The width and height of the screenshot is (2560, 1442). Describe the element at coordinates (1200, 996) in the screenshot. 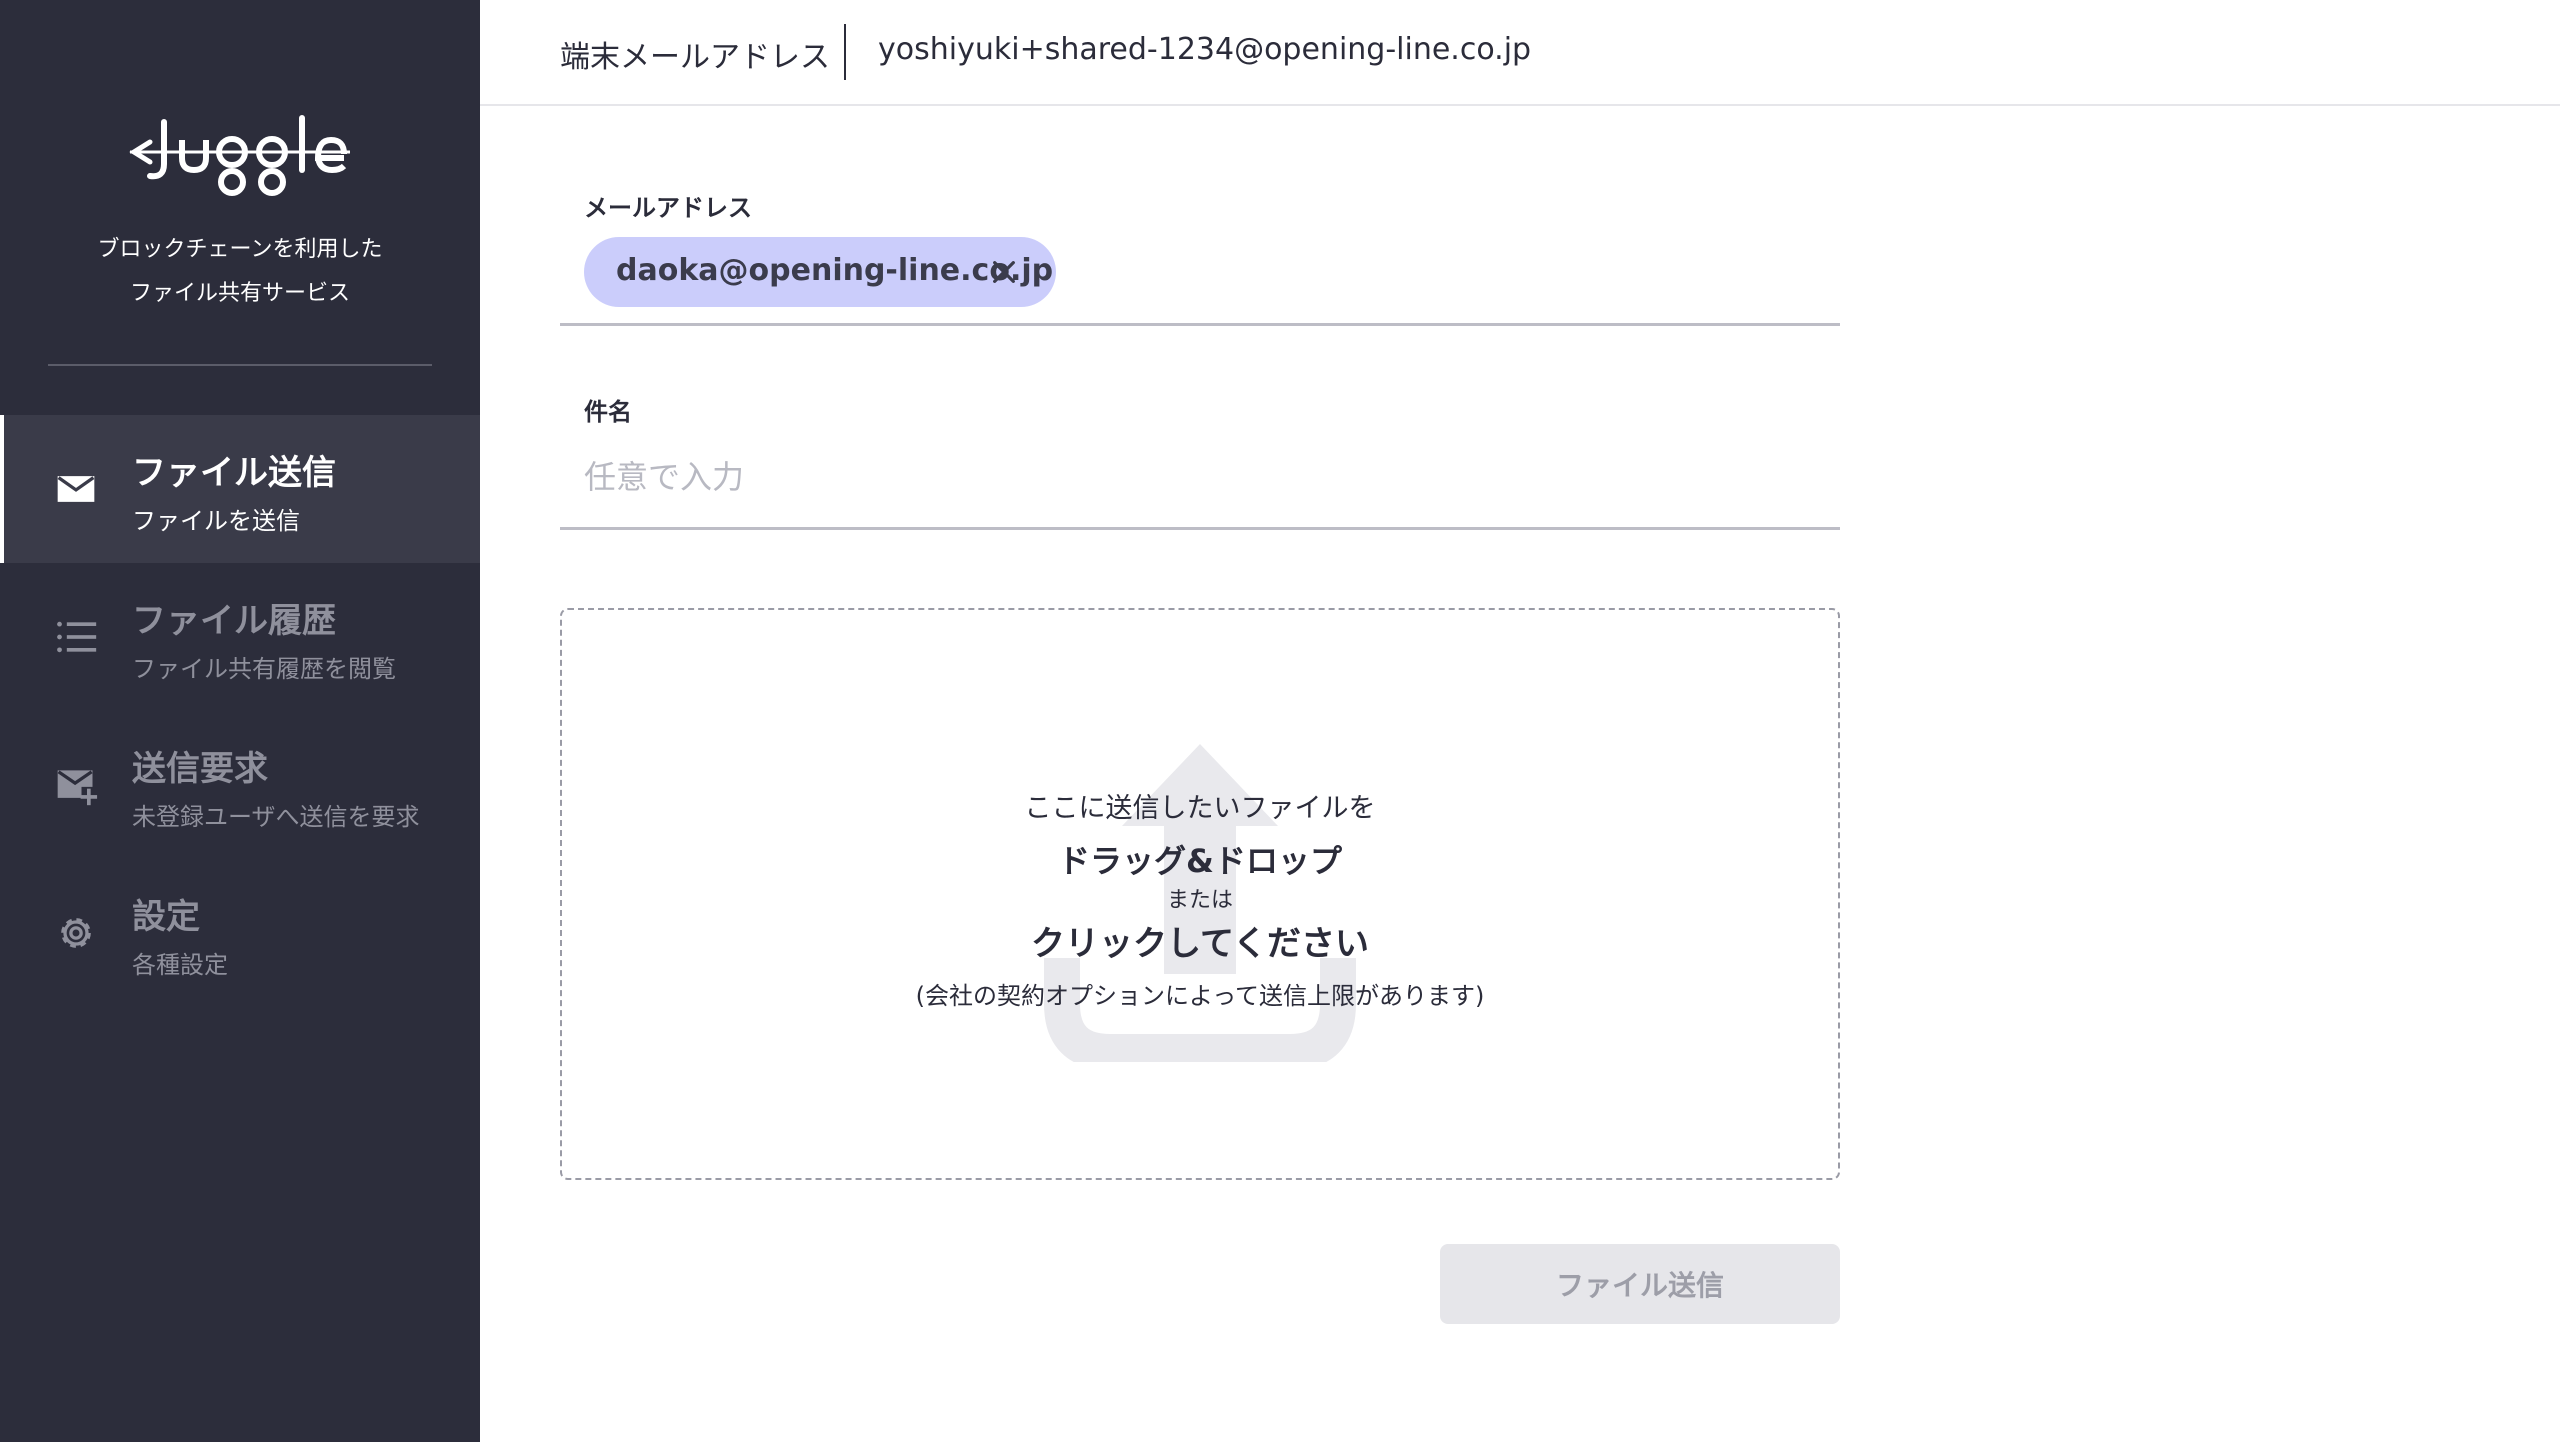

I see `dropzone-text-limit-note: (会社の契約オプションによって送信上限があります)` at that location.